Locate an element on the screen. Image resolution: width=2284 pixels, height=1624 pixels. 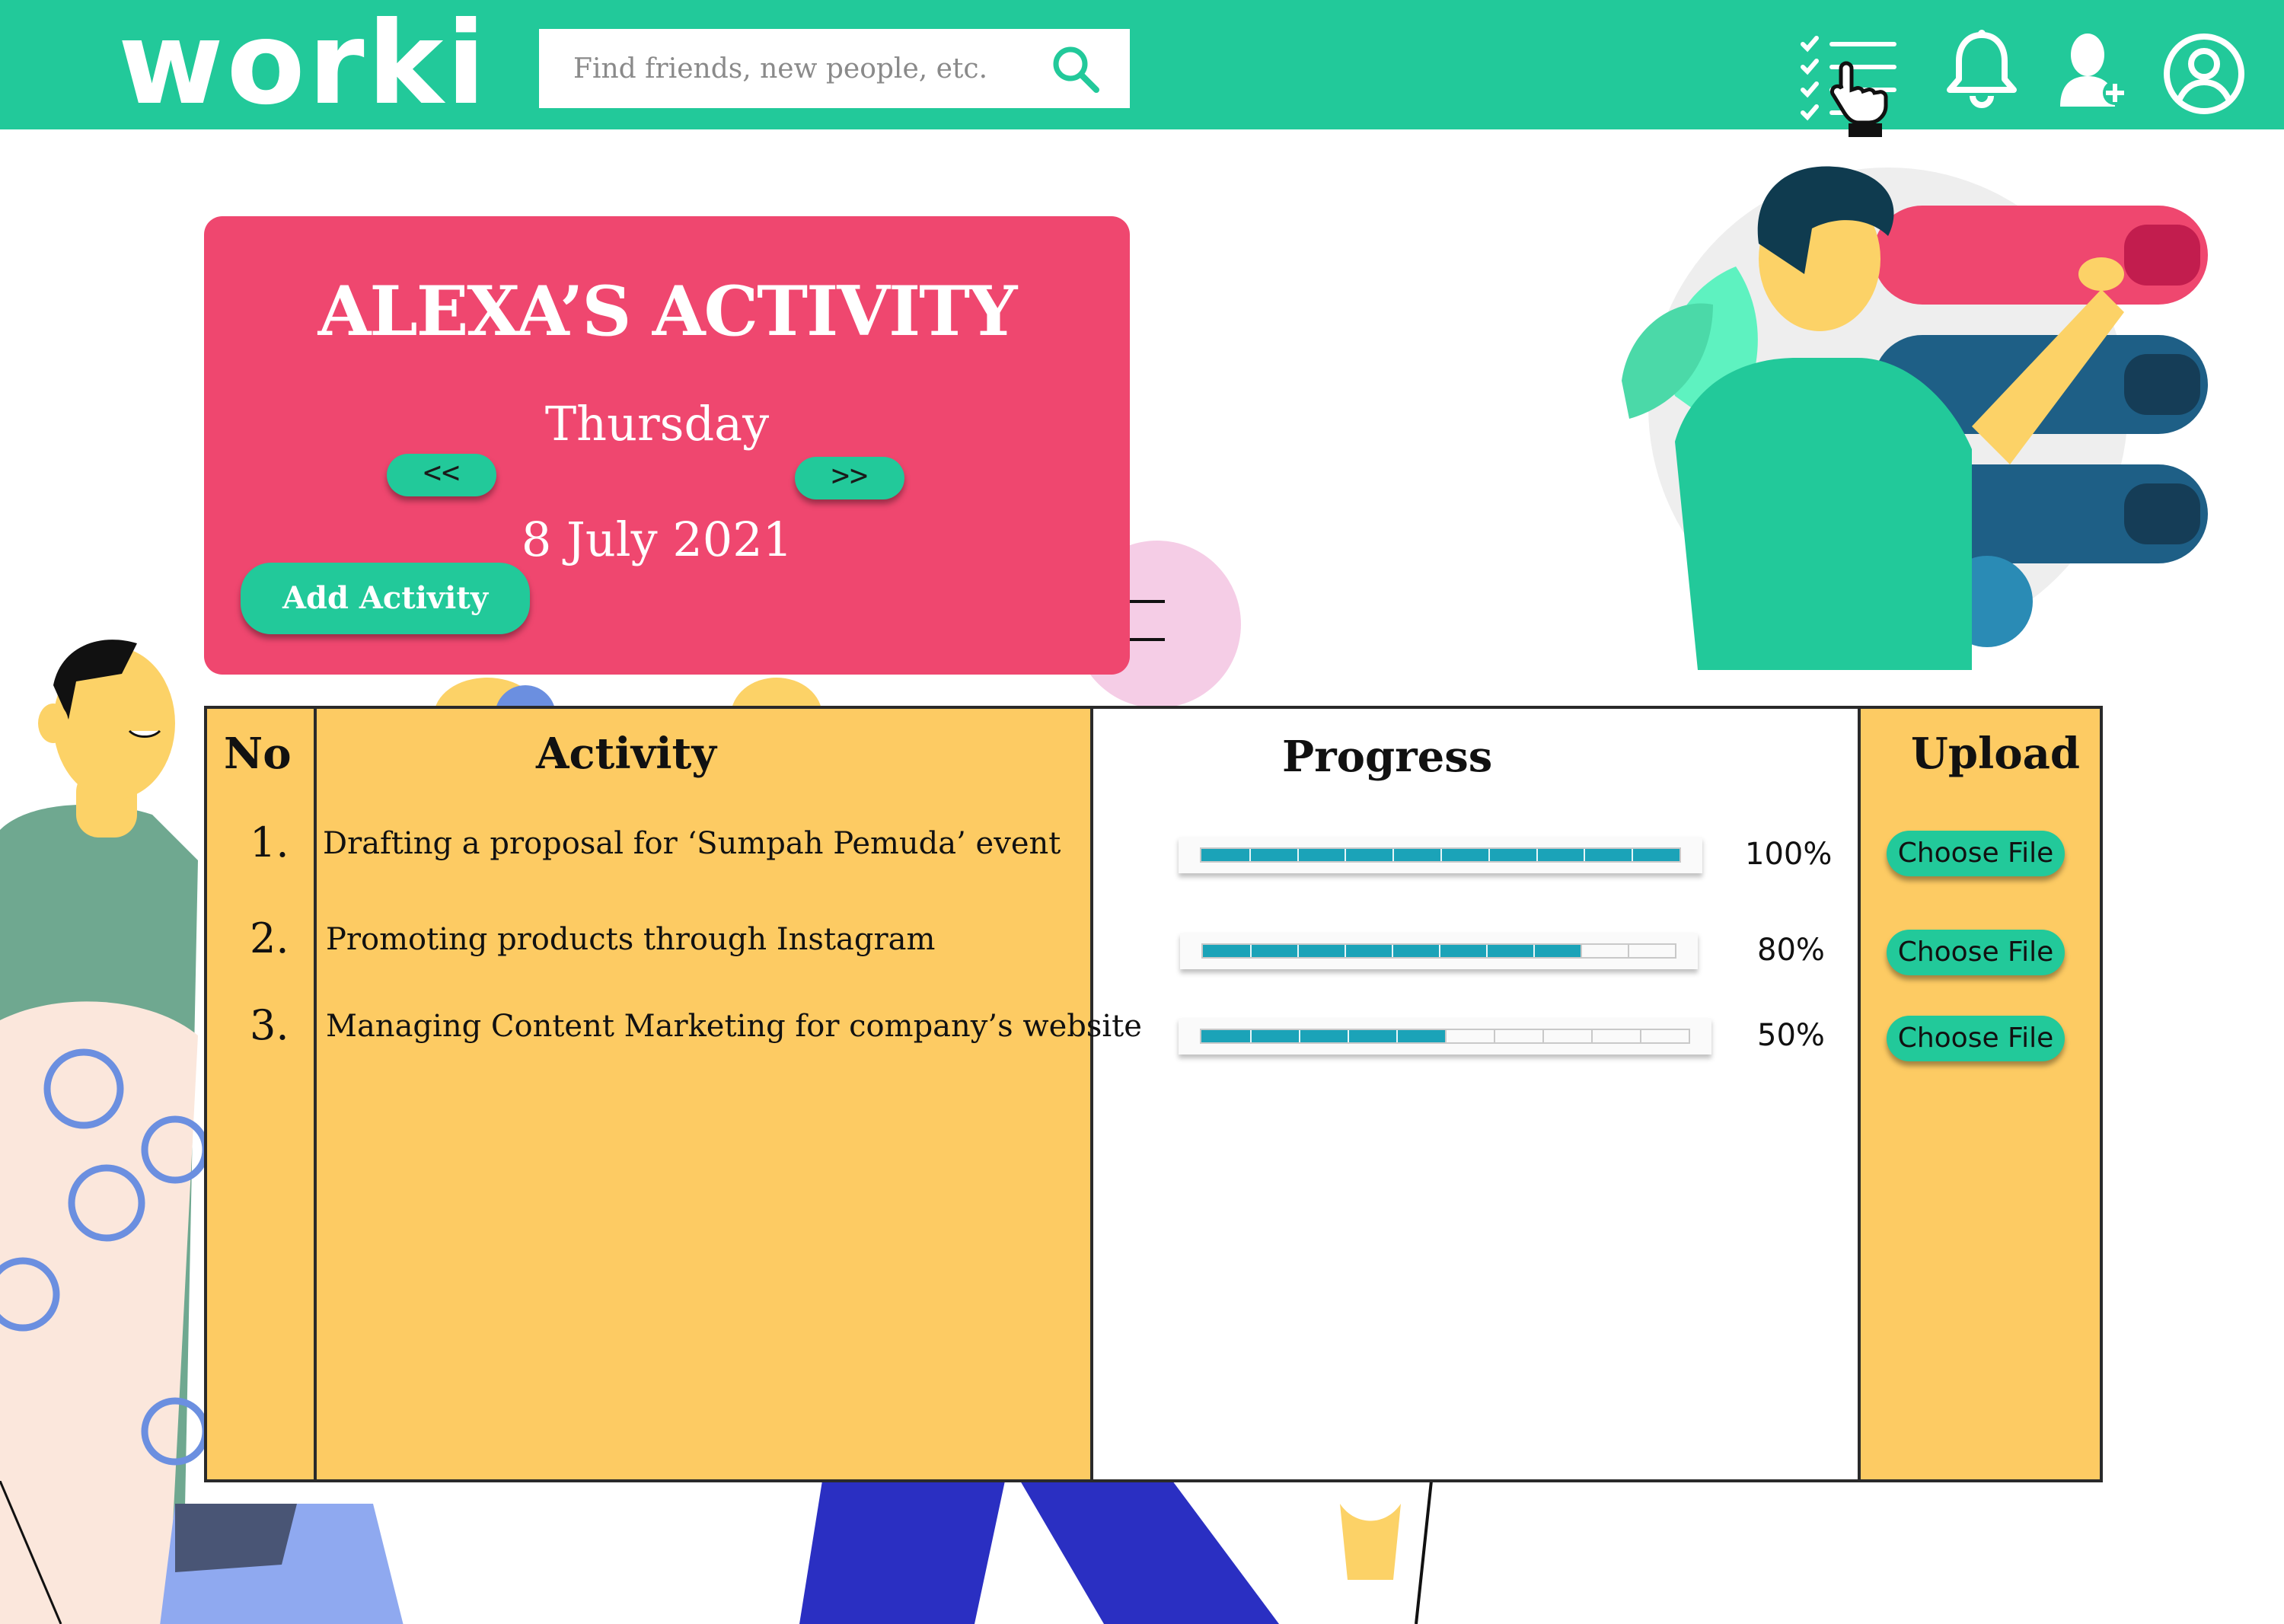
row-number: 1. is located at coordinates (269, 842).